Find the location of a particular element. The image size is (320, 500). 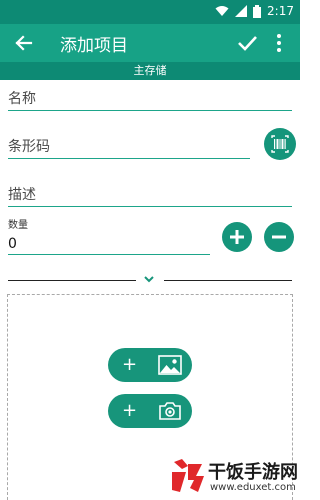

add-image-button: + is located at coordinates (150, 365).